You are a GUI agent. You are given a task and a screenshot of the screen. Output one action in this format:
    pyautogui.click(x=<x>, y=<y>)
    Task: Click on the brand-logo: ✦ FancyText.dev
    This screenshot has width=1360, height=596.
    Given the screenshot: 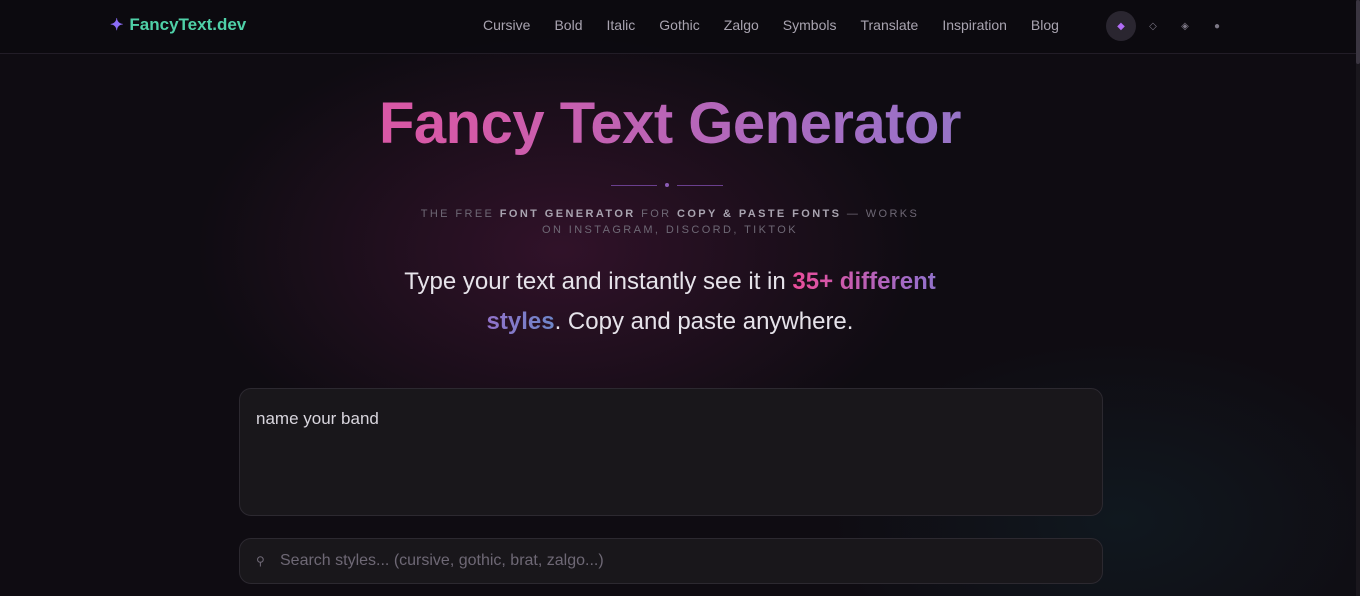 What is the action you would take?
    pyautogui.click(x=178, y=25)
    